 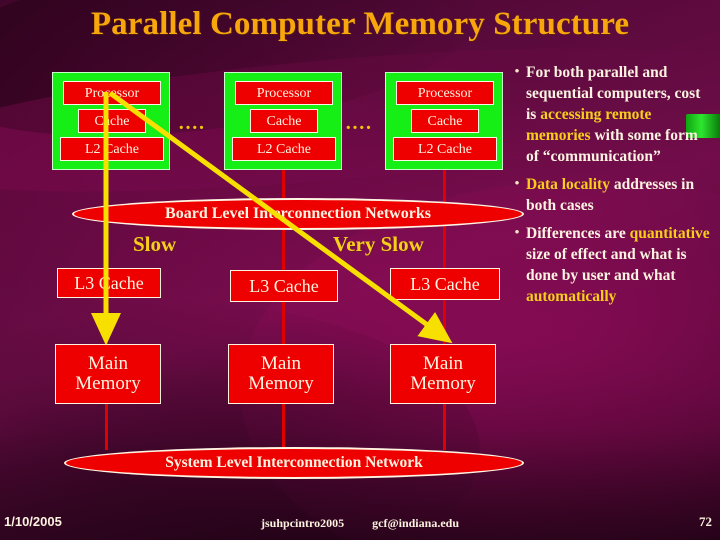 I want to click on bullet-part-highlight: quantitative, so click(x=669, y=233).